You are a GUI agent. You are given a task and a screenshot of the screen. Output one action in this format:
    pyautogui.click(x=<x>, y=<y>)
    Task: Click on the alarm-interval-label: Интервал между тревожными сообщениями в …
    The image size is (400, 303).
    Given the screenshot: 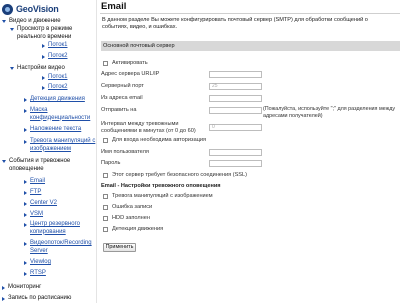 What is the action you would take?
    pyautogui.click(x=148, y=127)
    